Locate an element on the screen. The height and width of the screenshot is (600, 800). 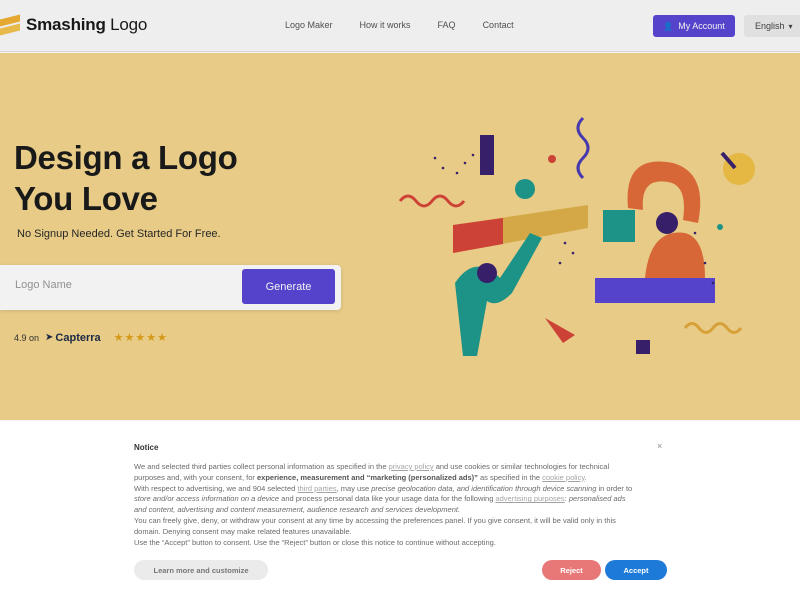
logo-text: Smashing Logo is located at coordinates (87, 24).